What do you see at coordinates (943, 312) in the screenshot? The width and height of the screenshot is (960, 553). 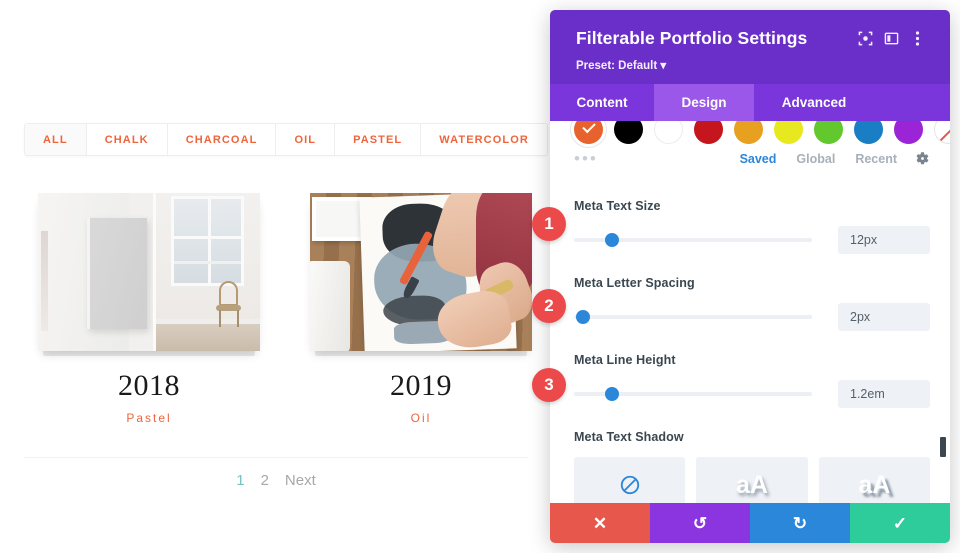 I see `modal-scrollbar` at bounding box center [943, 312].